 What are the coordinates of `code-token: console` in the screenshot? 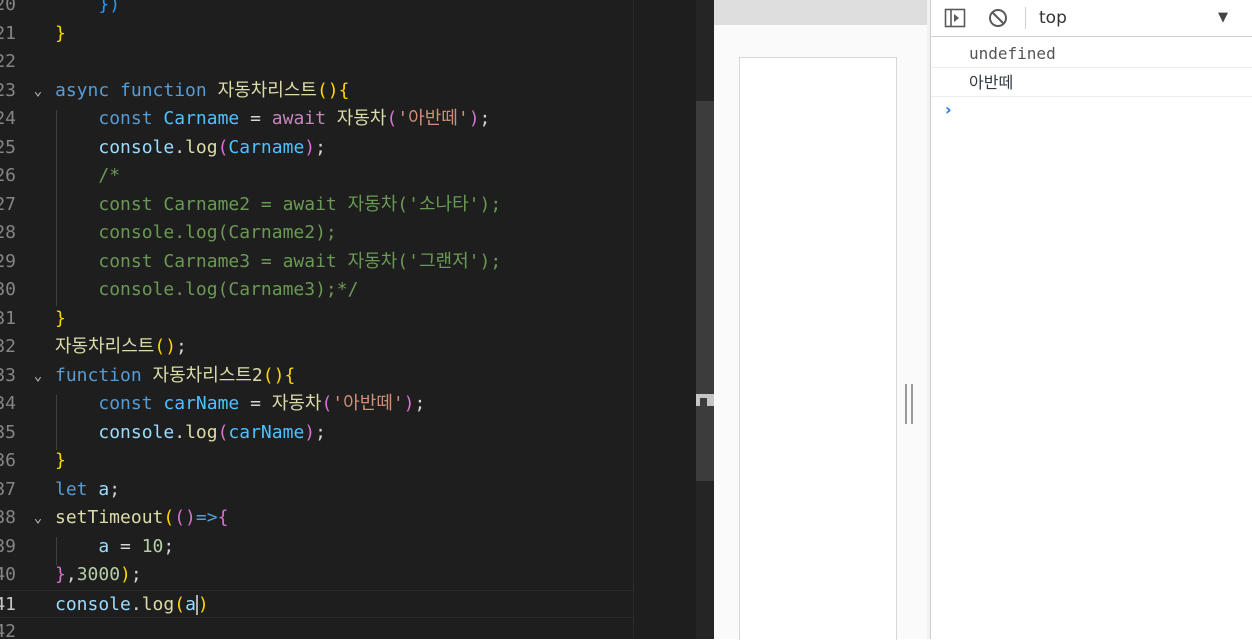 It's located at (136, 432).